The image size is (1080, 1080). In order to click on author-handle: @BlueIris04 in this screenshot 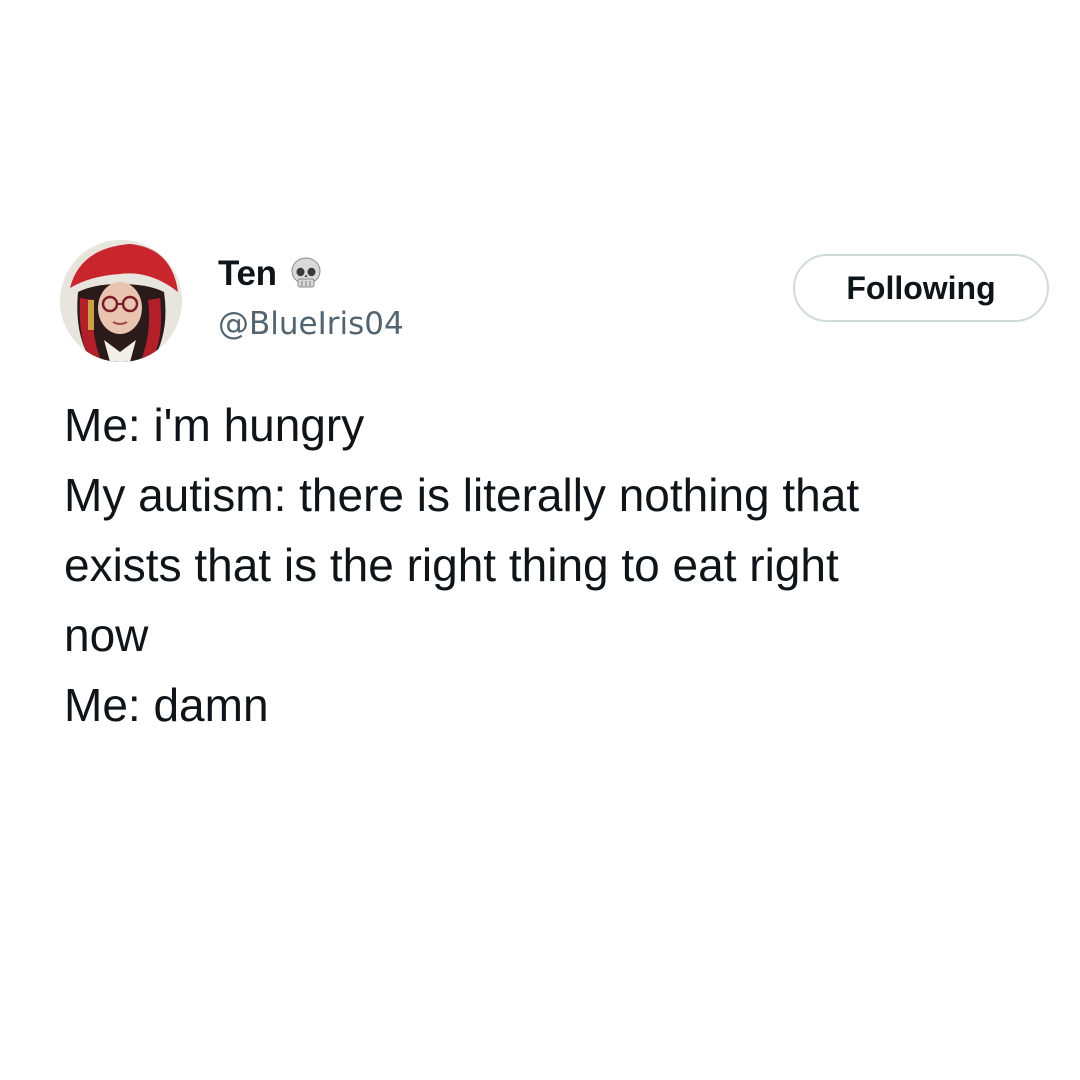, I will do `click(311, 324)`.